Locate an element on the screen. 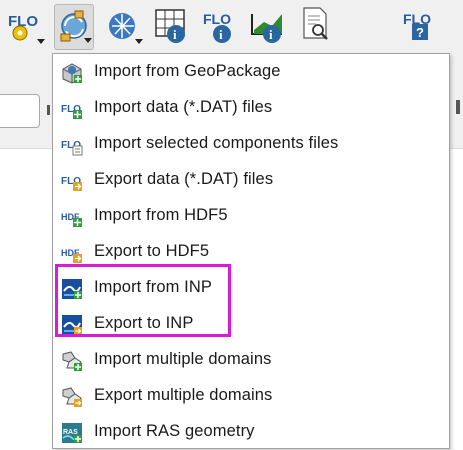  menu-item-label: Import from HDF5 is located at coordinates (161, 215).